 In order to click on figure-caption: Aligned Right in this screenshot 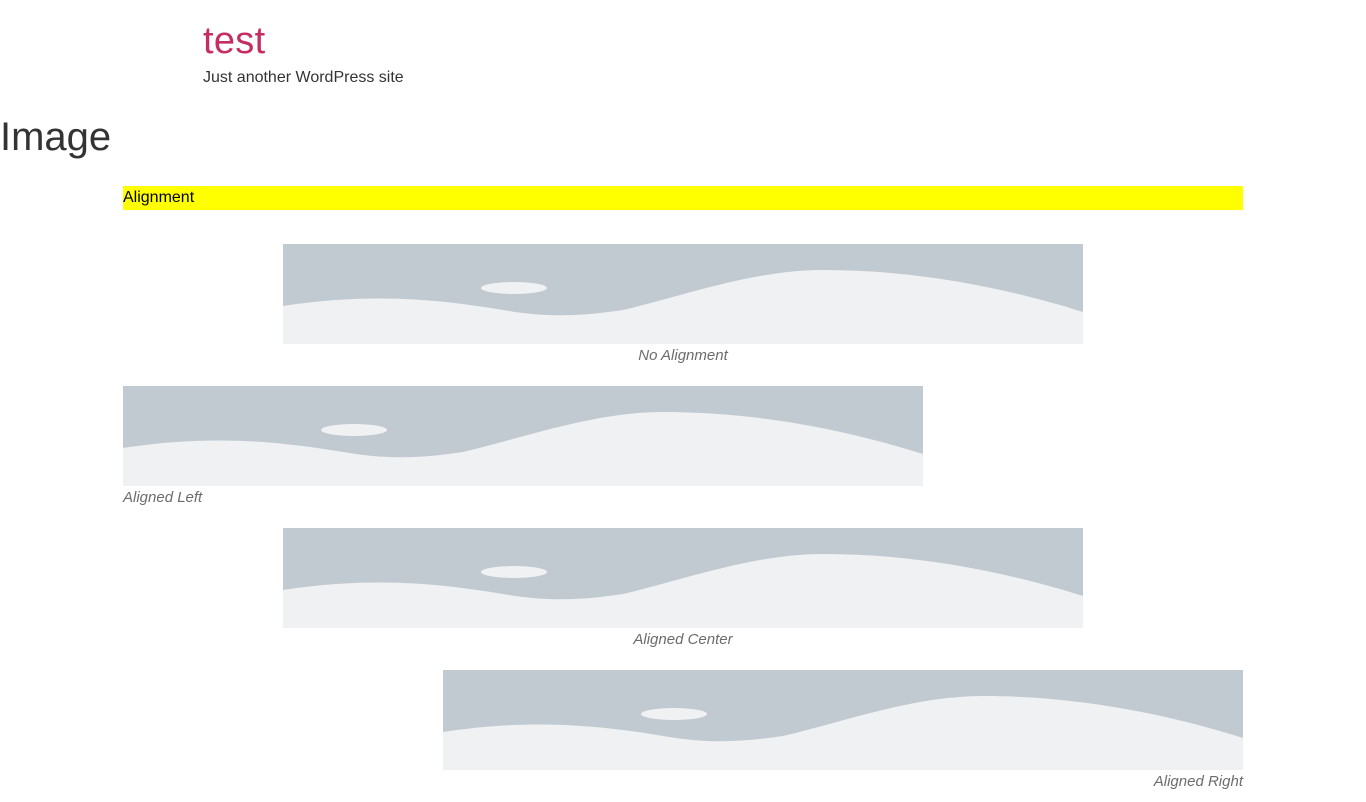, I will do `click(1198, 781)`.